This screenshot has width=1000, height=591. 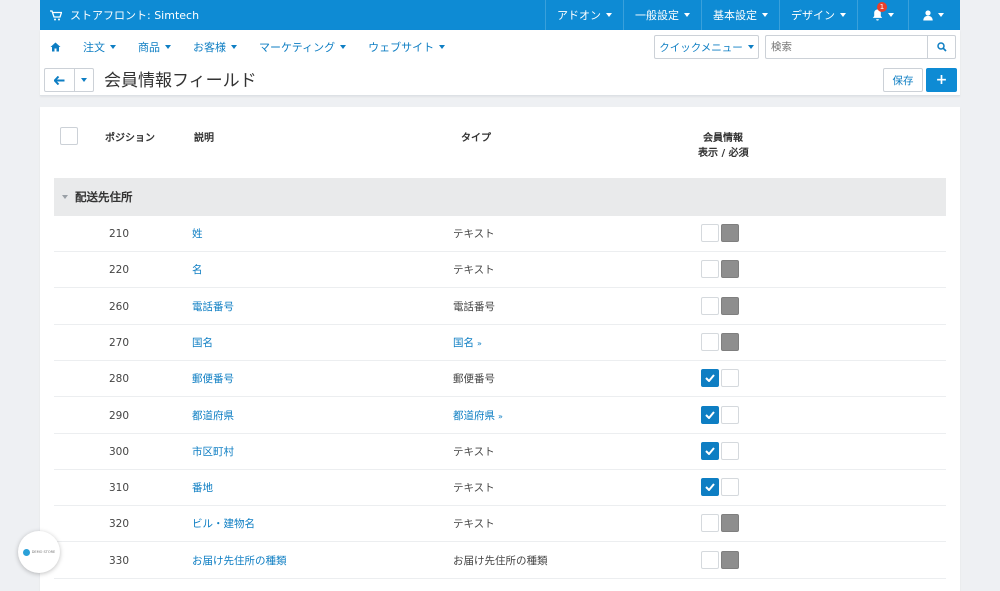 What do you see at coordinates (202, 343) in the screenshot?
I see `row-description-link: 国名` at bounding box center [202, 343].